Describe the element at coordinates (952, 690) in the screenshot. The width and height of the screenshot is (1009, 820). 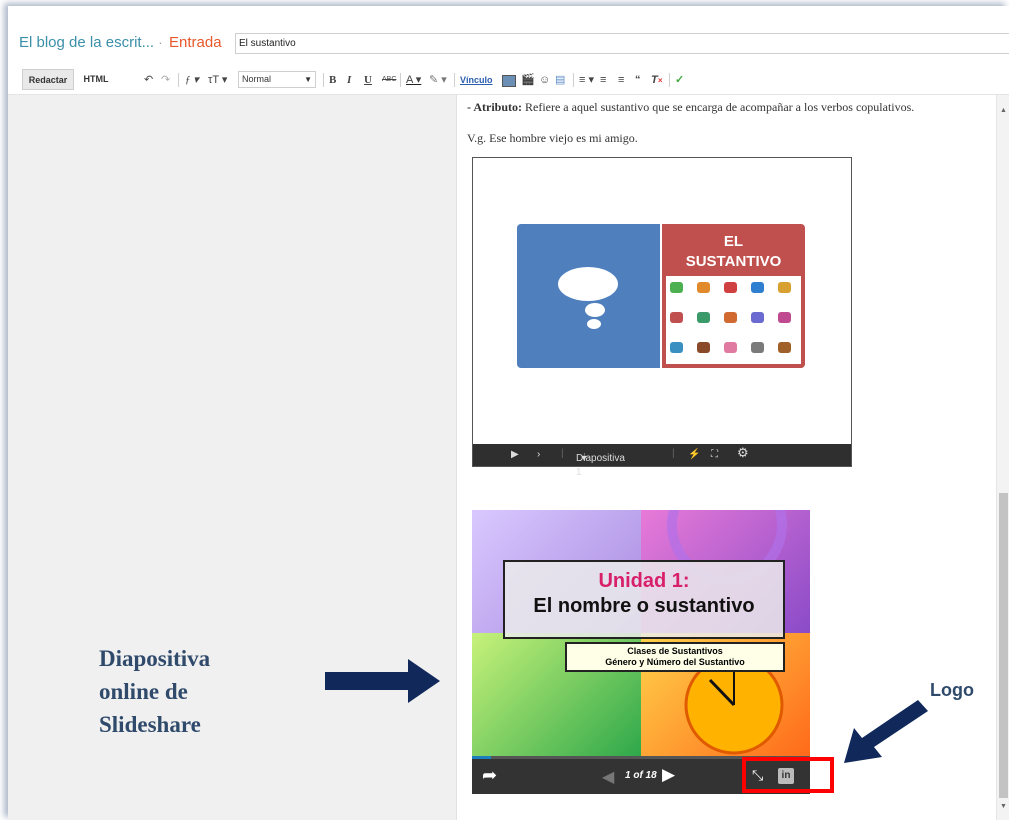
I see `logo-annotation-label: Logo` at that location.